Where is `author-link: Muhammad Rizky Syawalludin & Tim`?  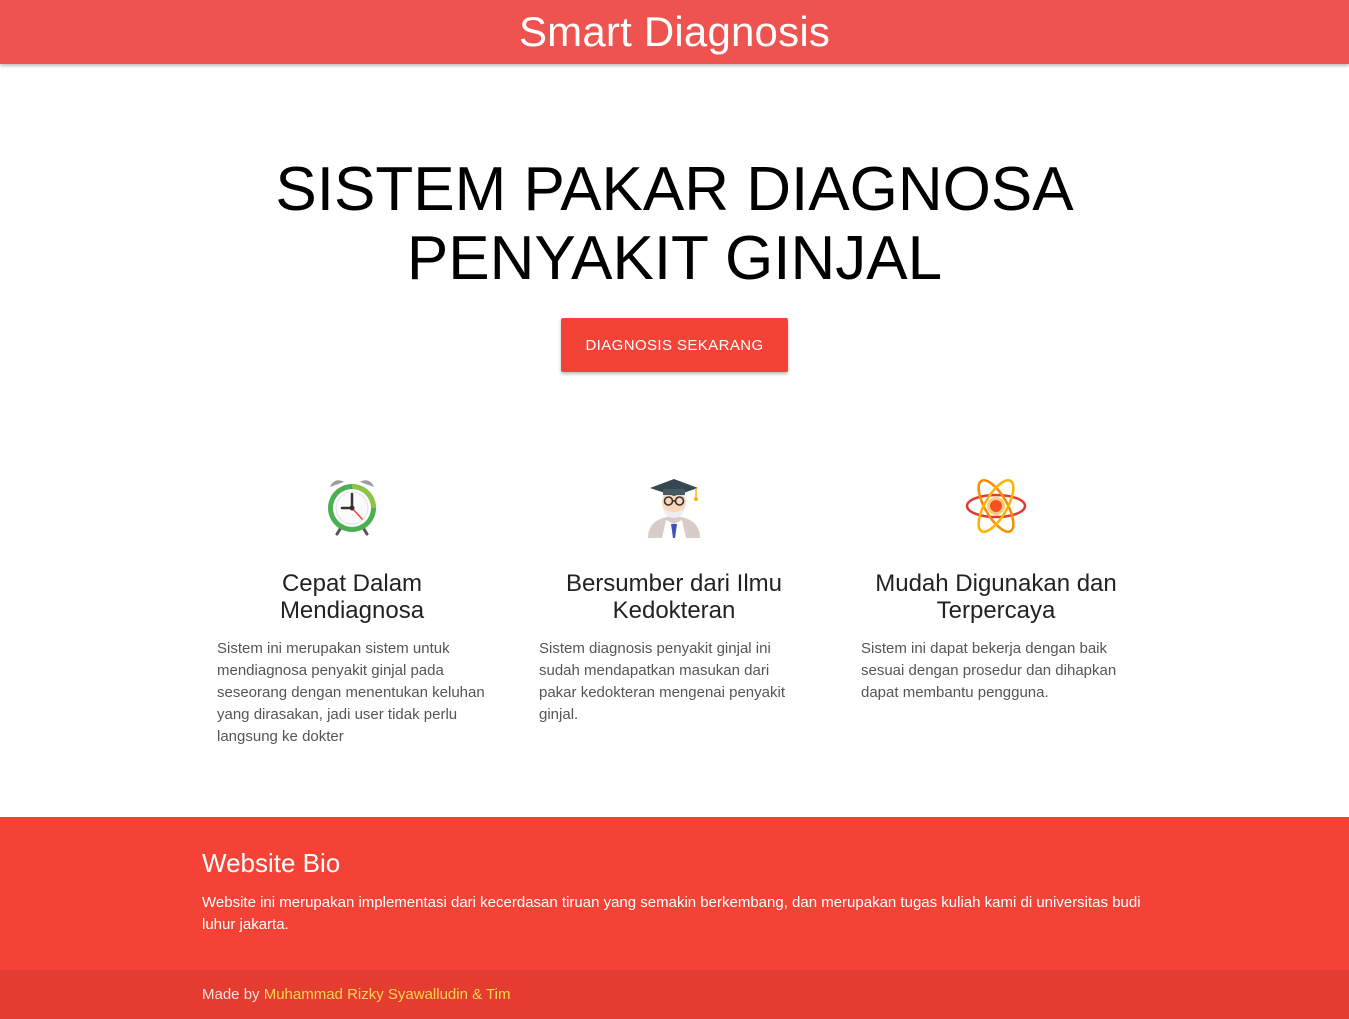
author-link: Muhammad Rizky Syawalludin & Tim is located at coordinates (387, 994).